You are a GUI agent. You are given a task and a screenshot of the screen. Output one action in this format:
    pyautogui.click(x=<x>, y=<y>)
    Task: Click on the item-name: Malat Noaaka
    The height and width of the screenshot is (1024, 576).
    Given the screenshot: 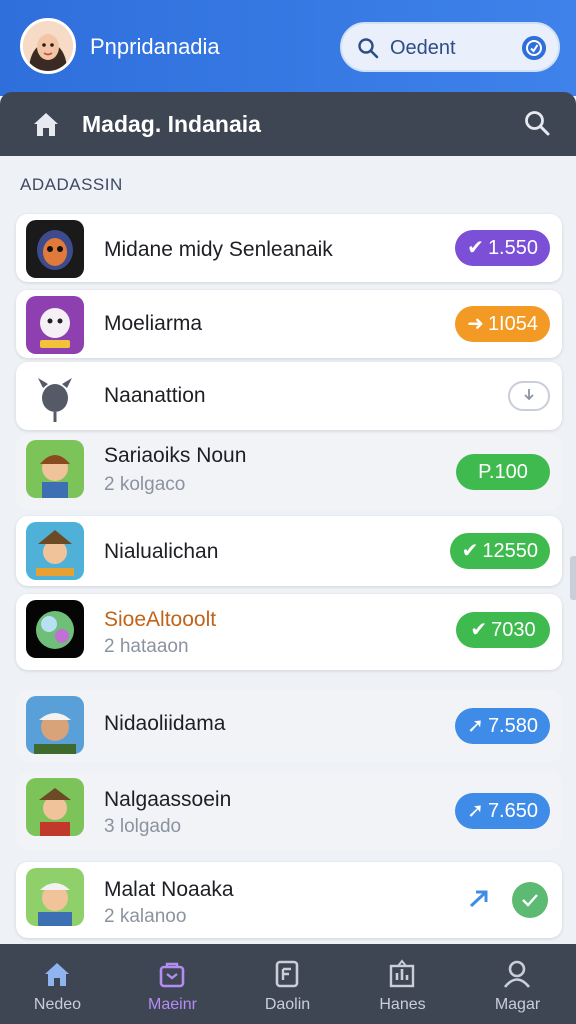 What is the action you would take?
    pyautogui.click(x=169, y=889)
    